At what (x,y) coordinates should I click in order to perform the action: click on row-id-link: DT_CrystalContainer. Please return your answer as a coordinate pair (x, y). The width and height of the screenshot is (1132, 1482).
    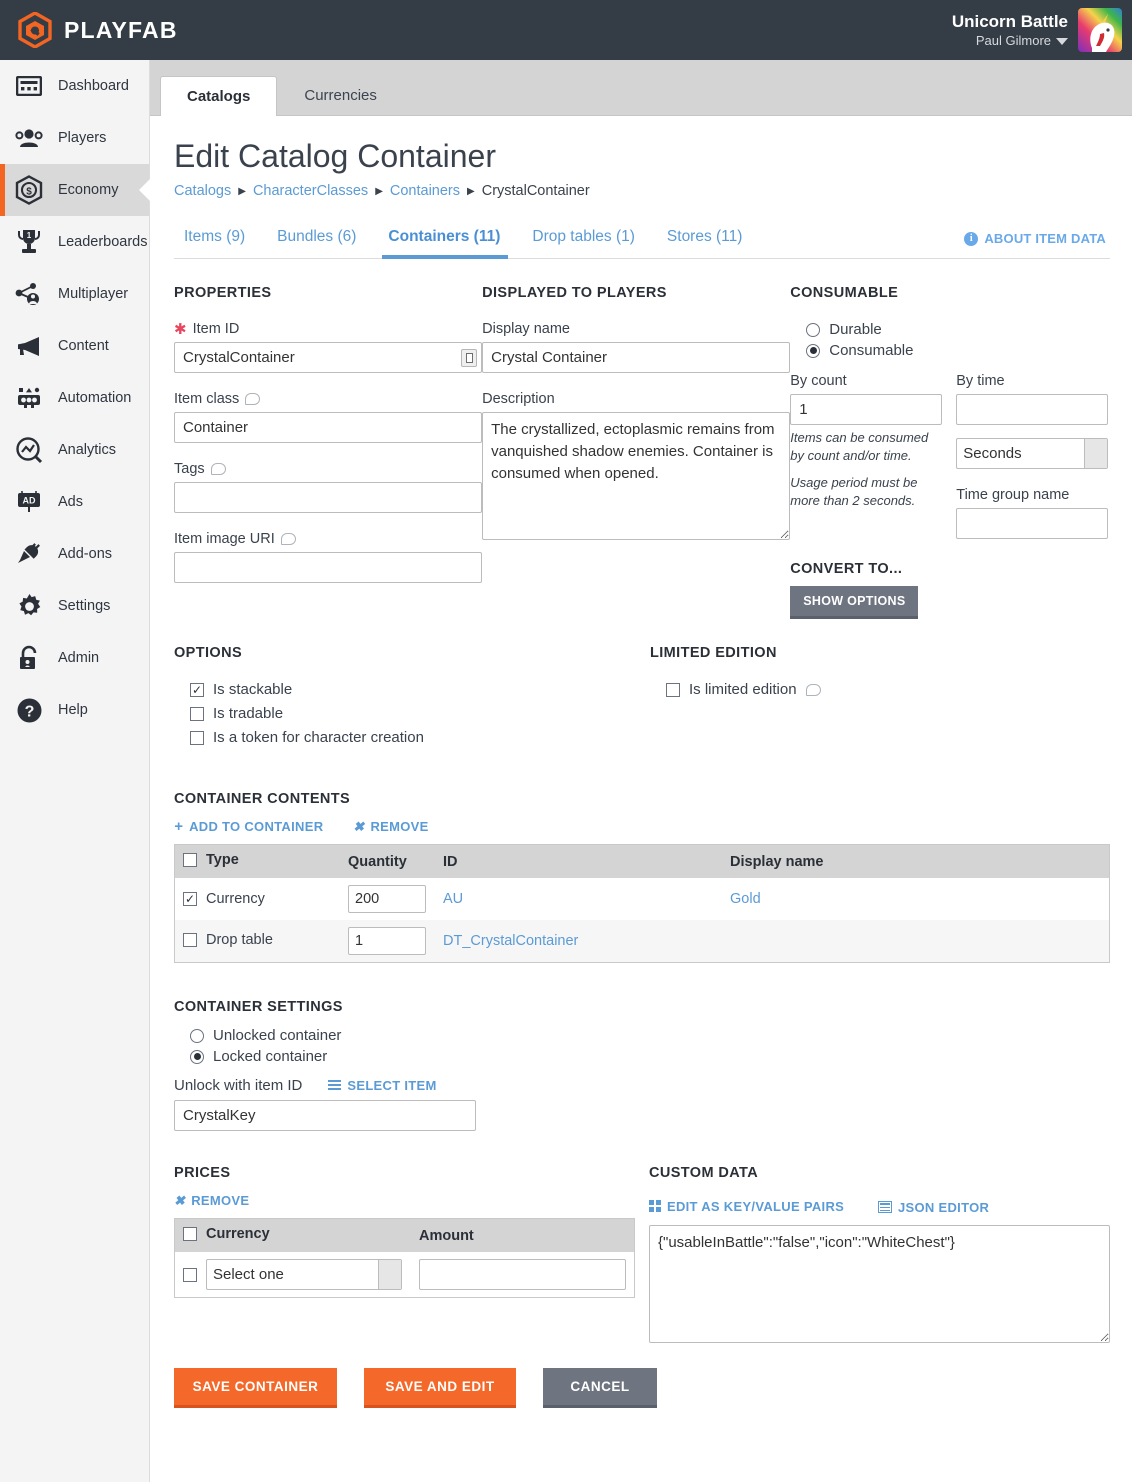
    Looking at the image, I should click on (510, 941).